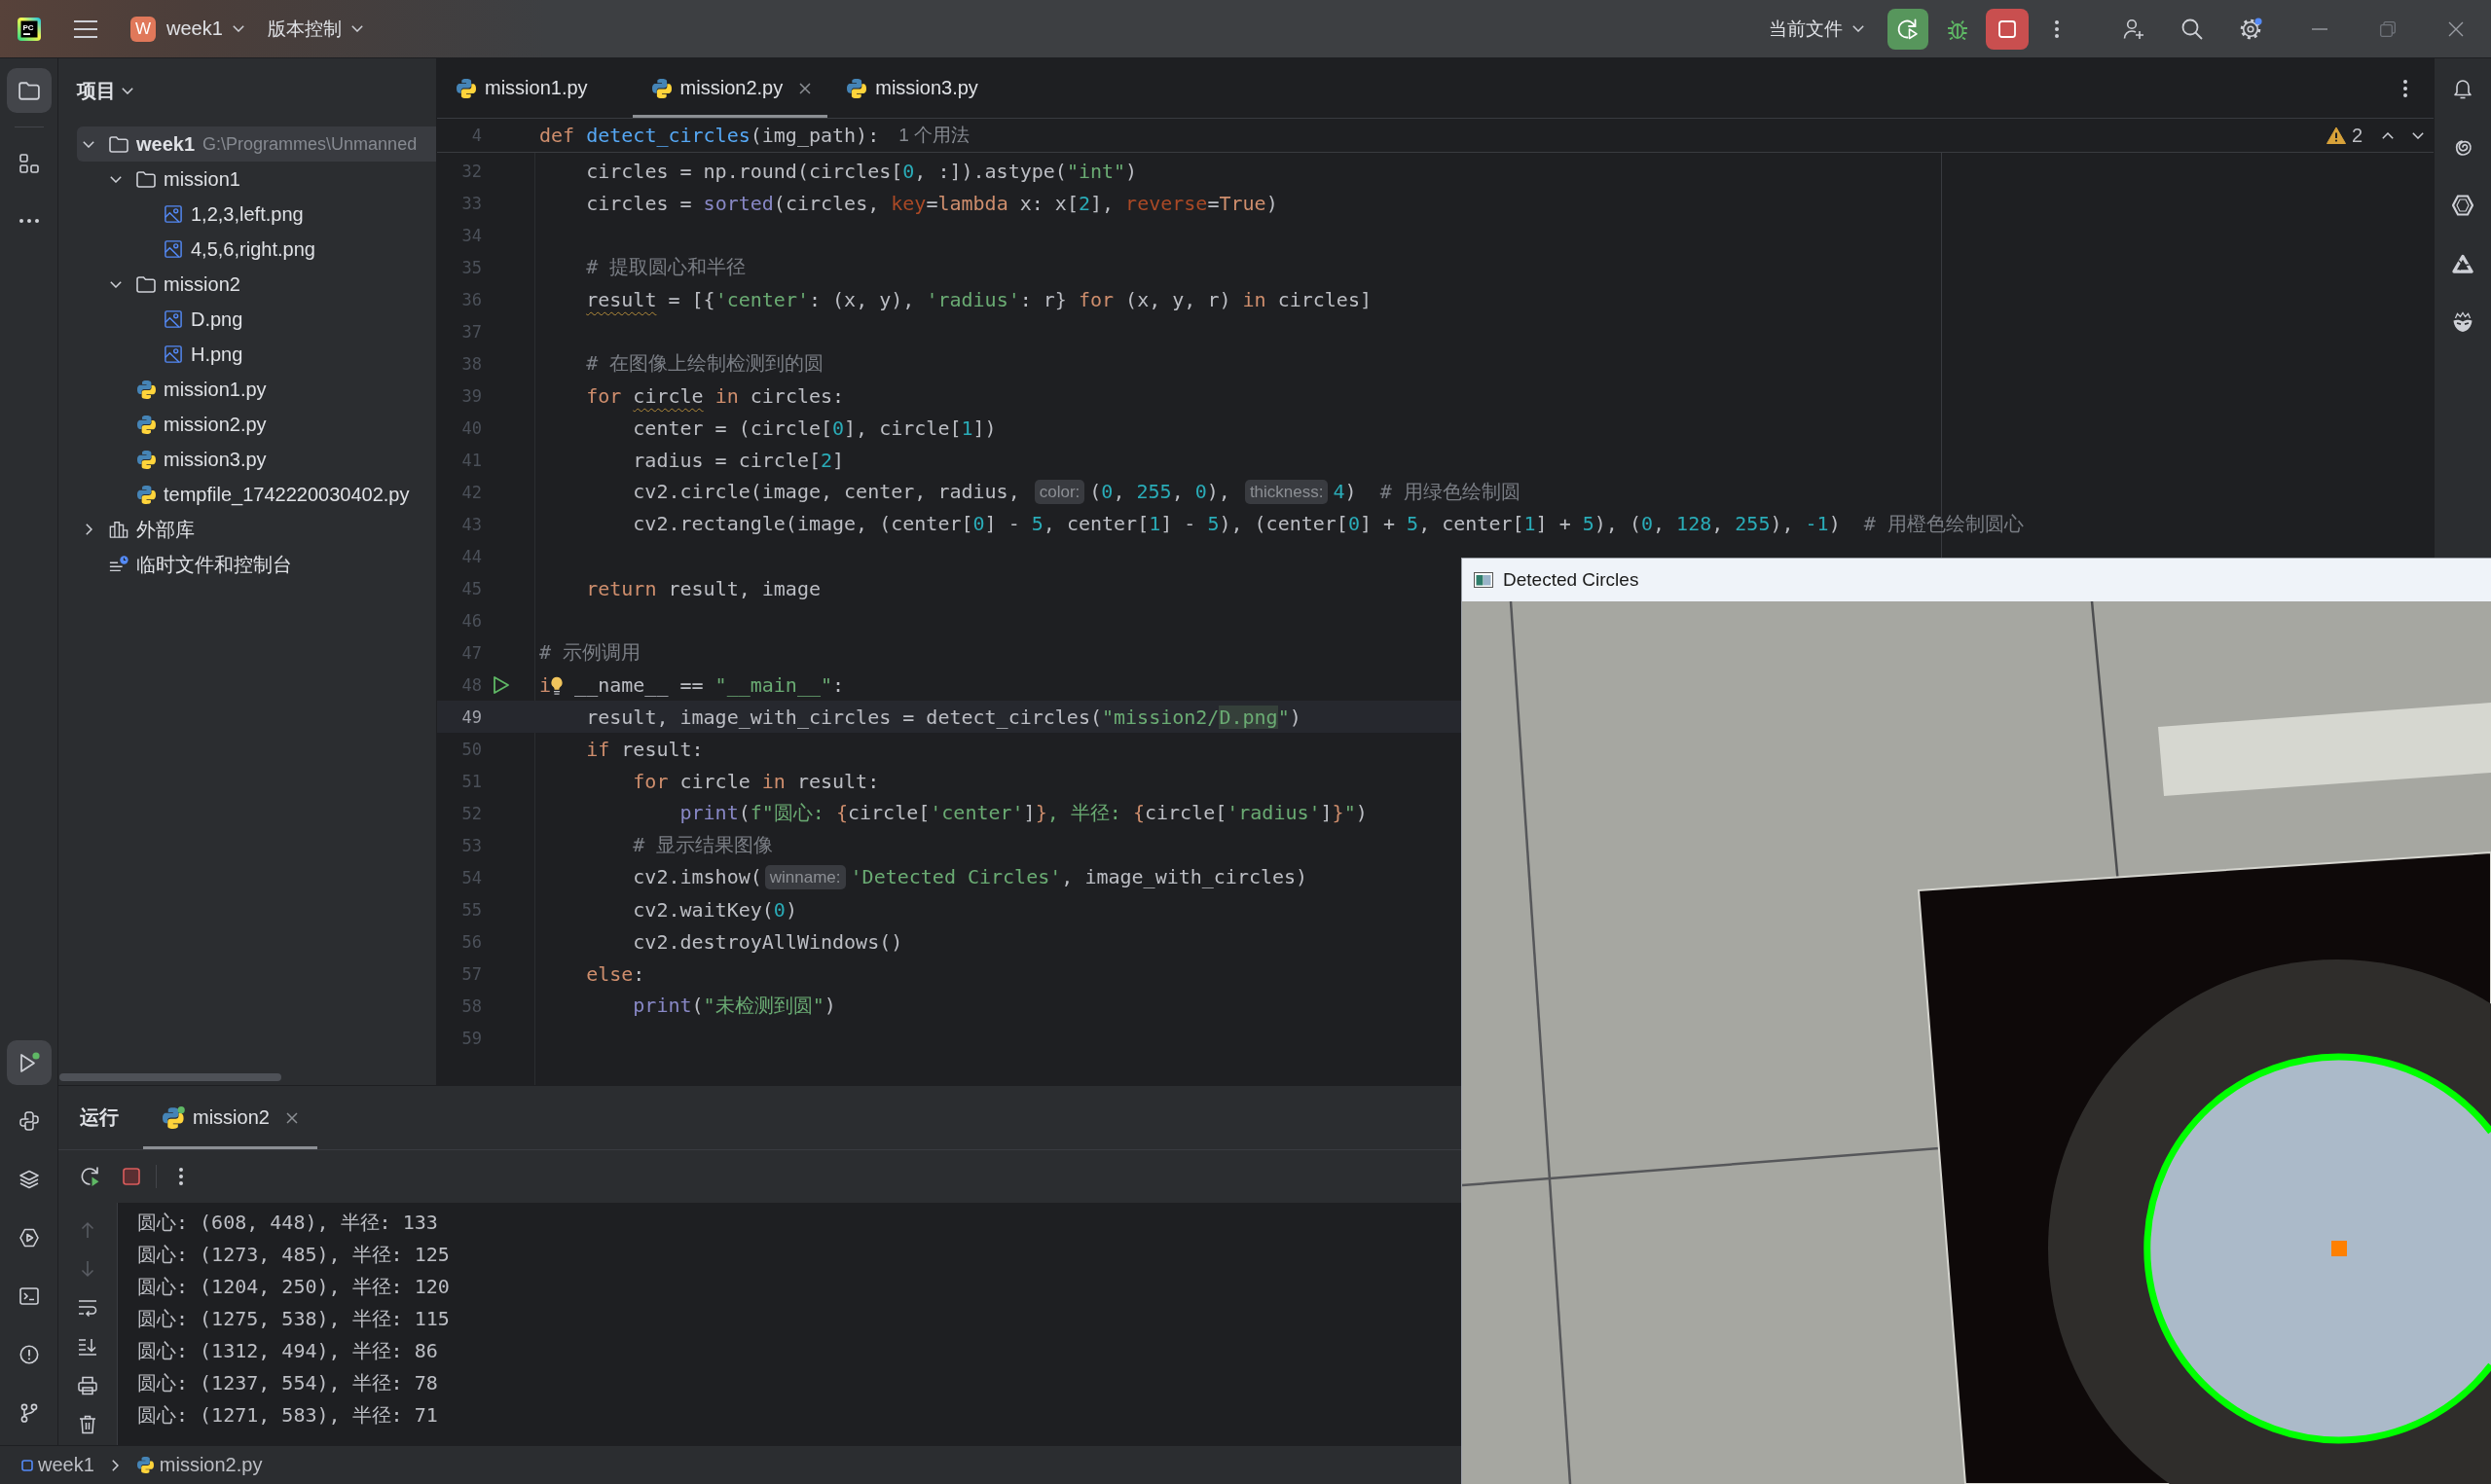 This screenshot has height=1484, width=2491. What do you see at coordinates (2319, 28) in the screenshot?
I see `minimize-icon` at bounding box center [2319, 28].